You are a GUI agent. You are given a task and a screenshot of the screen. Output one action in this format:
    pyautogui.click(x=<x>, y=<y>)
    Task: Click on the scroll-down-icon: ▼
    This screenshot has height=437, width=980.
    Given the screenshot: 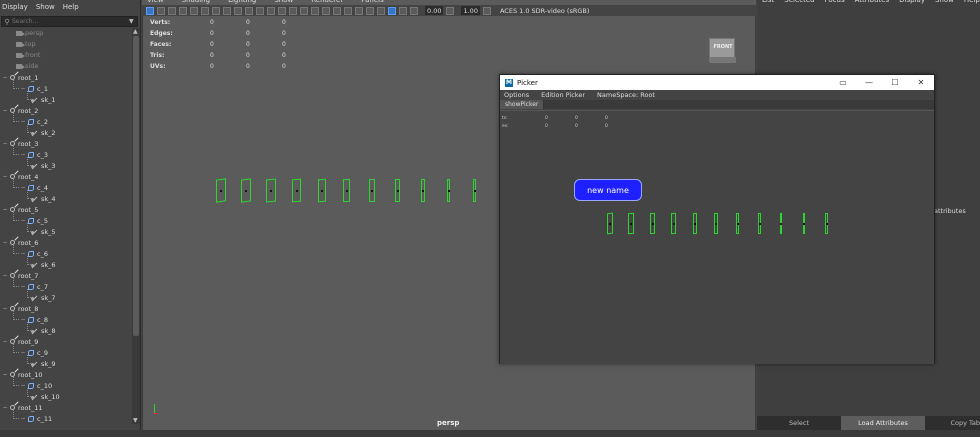 What is the action you would take?
    pyautogui.click(x=135, y=420)
    